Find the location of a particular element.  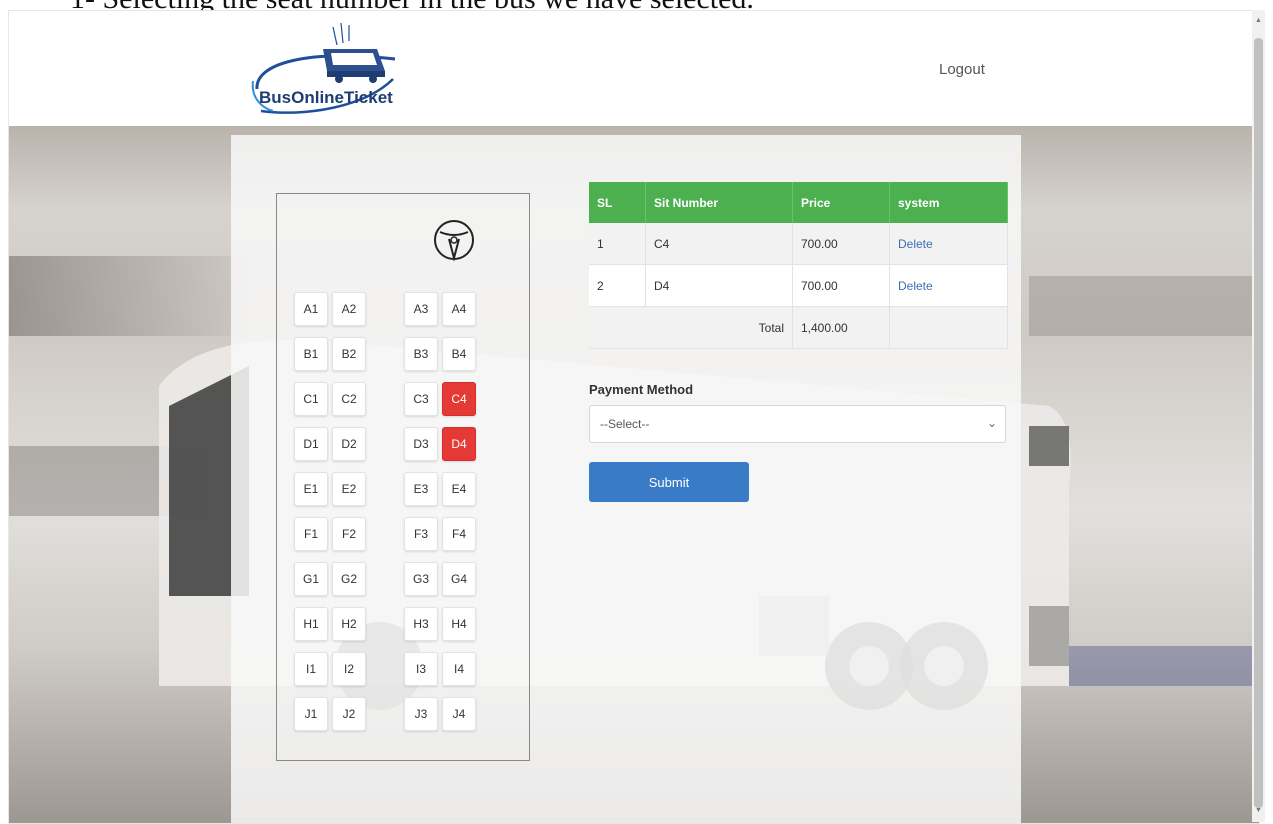

cell-sl: 1 is located at coordinates (617, 244).